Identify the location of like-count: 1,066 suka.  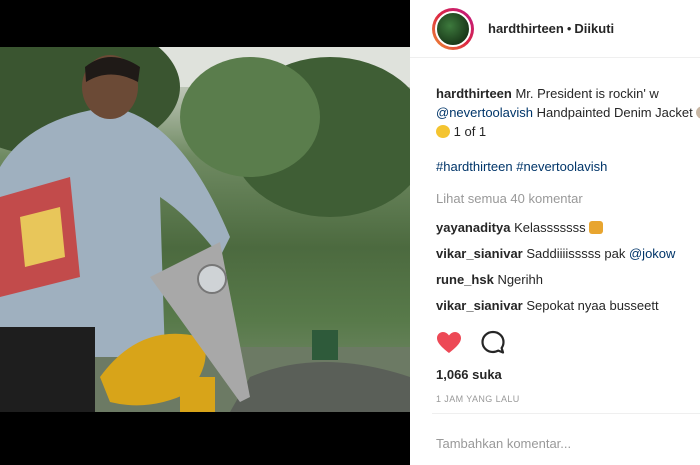
(469, 374).